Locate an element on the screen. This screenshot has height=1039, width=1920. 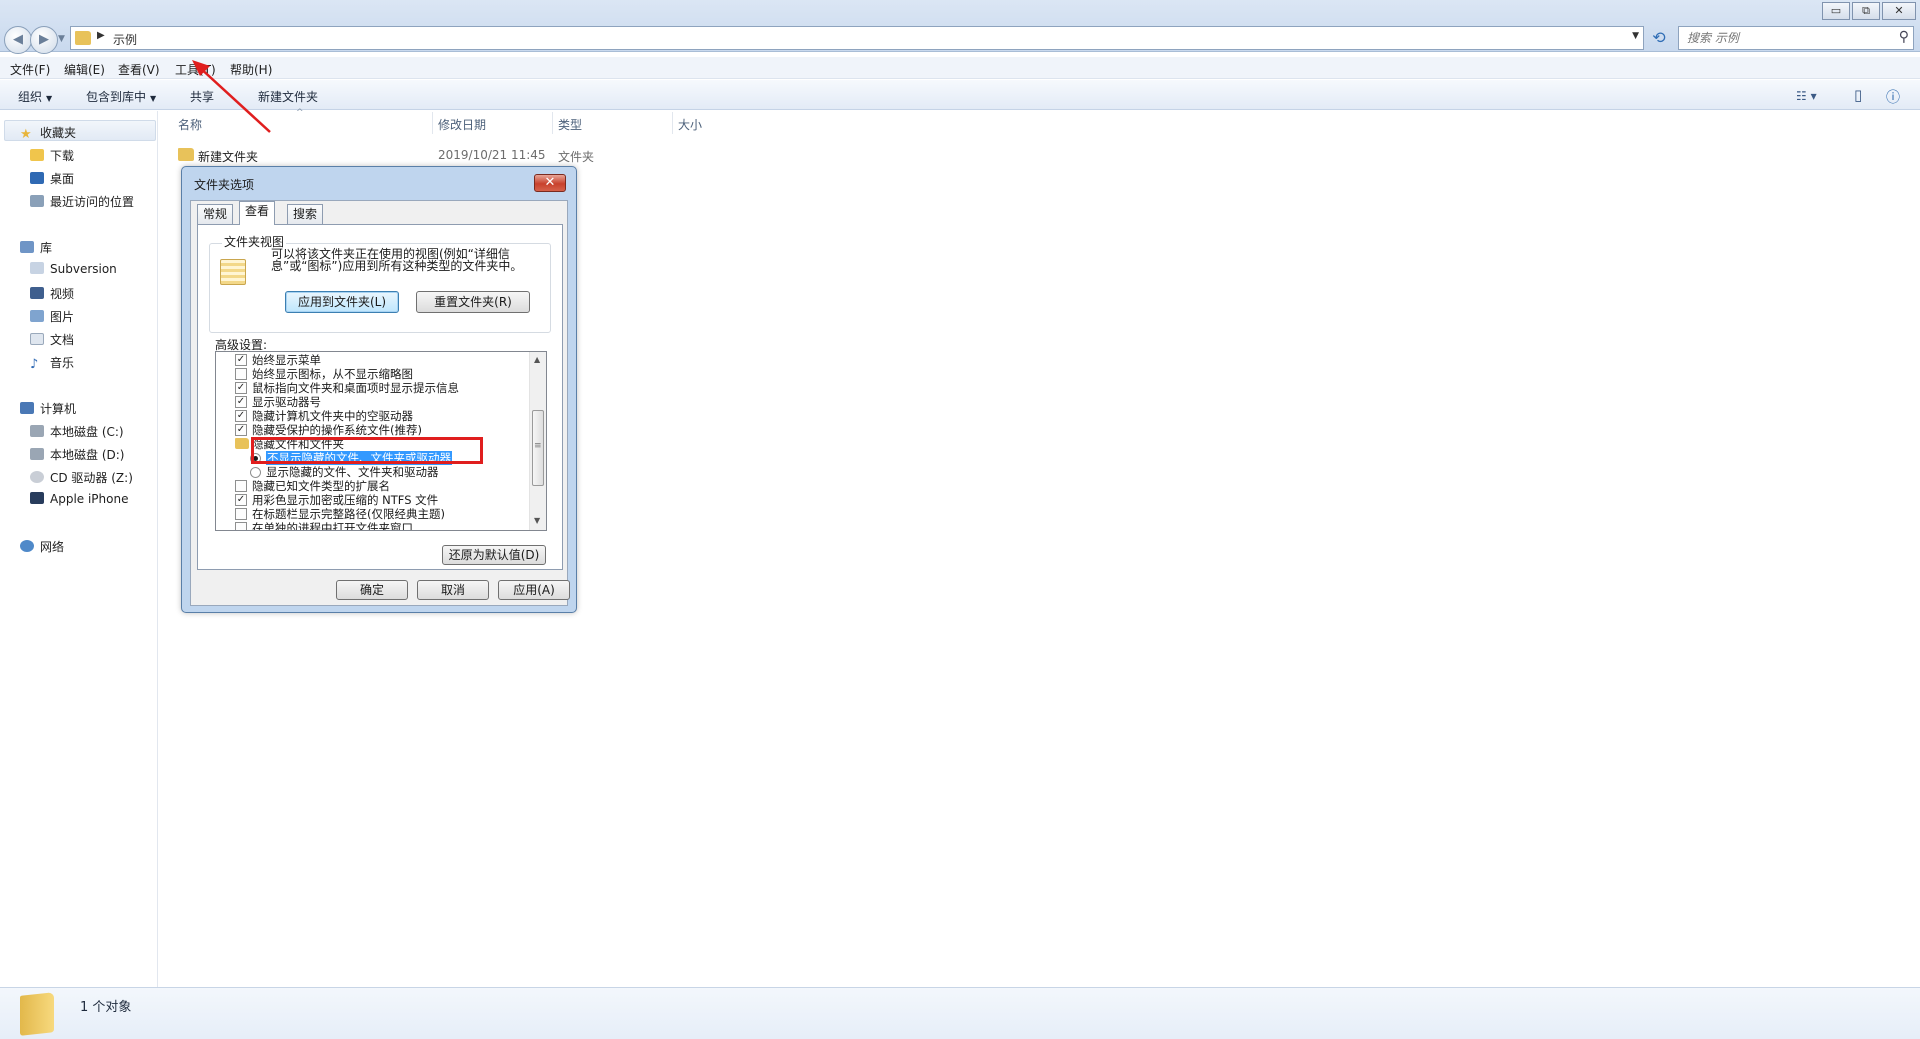
libraries-icon is located at coordinates (27, 247).